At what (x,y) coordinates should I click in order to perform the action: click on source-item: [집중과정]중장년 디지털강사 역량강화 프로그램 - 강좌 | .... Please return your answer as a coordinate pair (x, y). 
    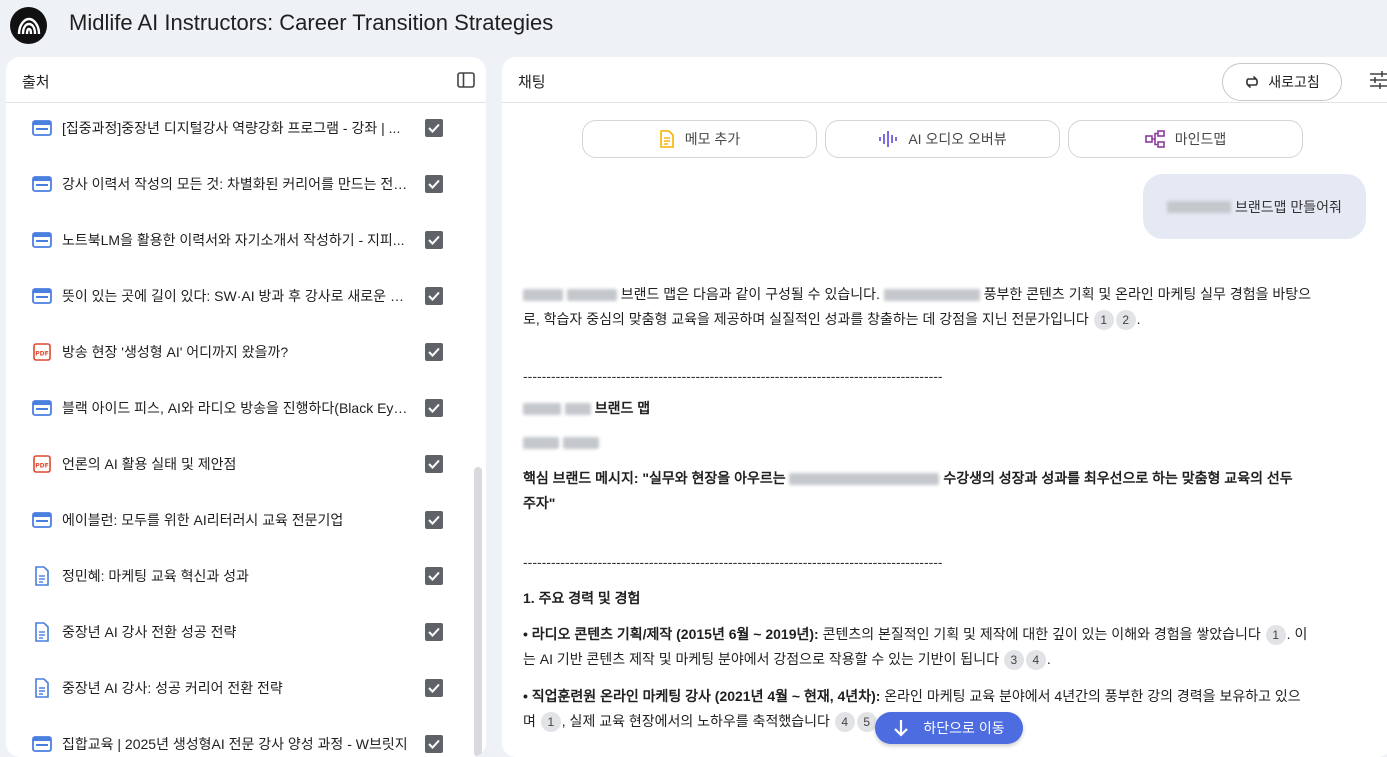
    Looking at the image, I should click on (236, 130).